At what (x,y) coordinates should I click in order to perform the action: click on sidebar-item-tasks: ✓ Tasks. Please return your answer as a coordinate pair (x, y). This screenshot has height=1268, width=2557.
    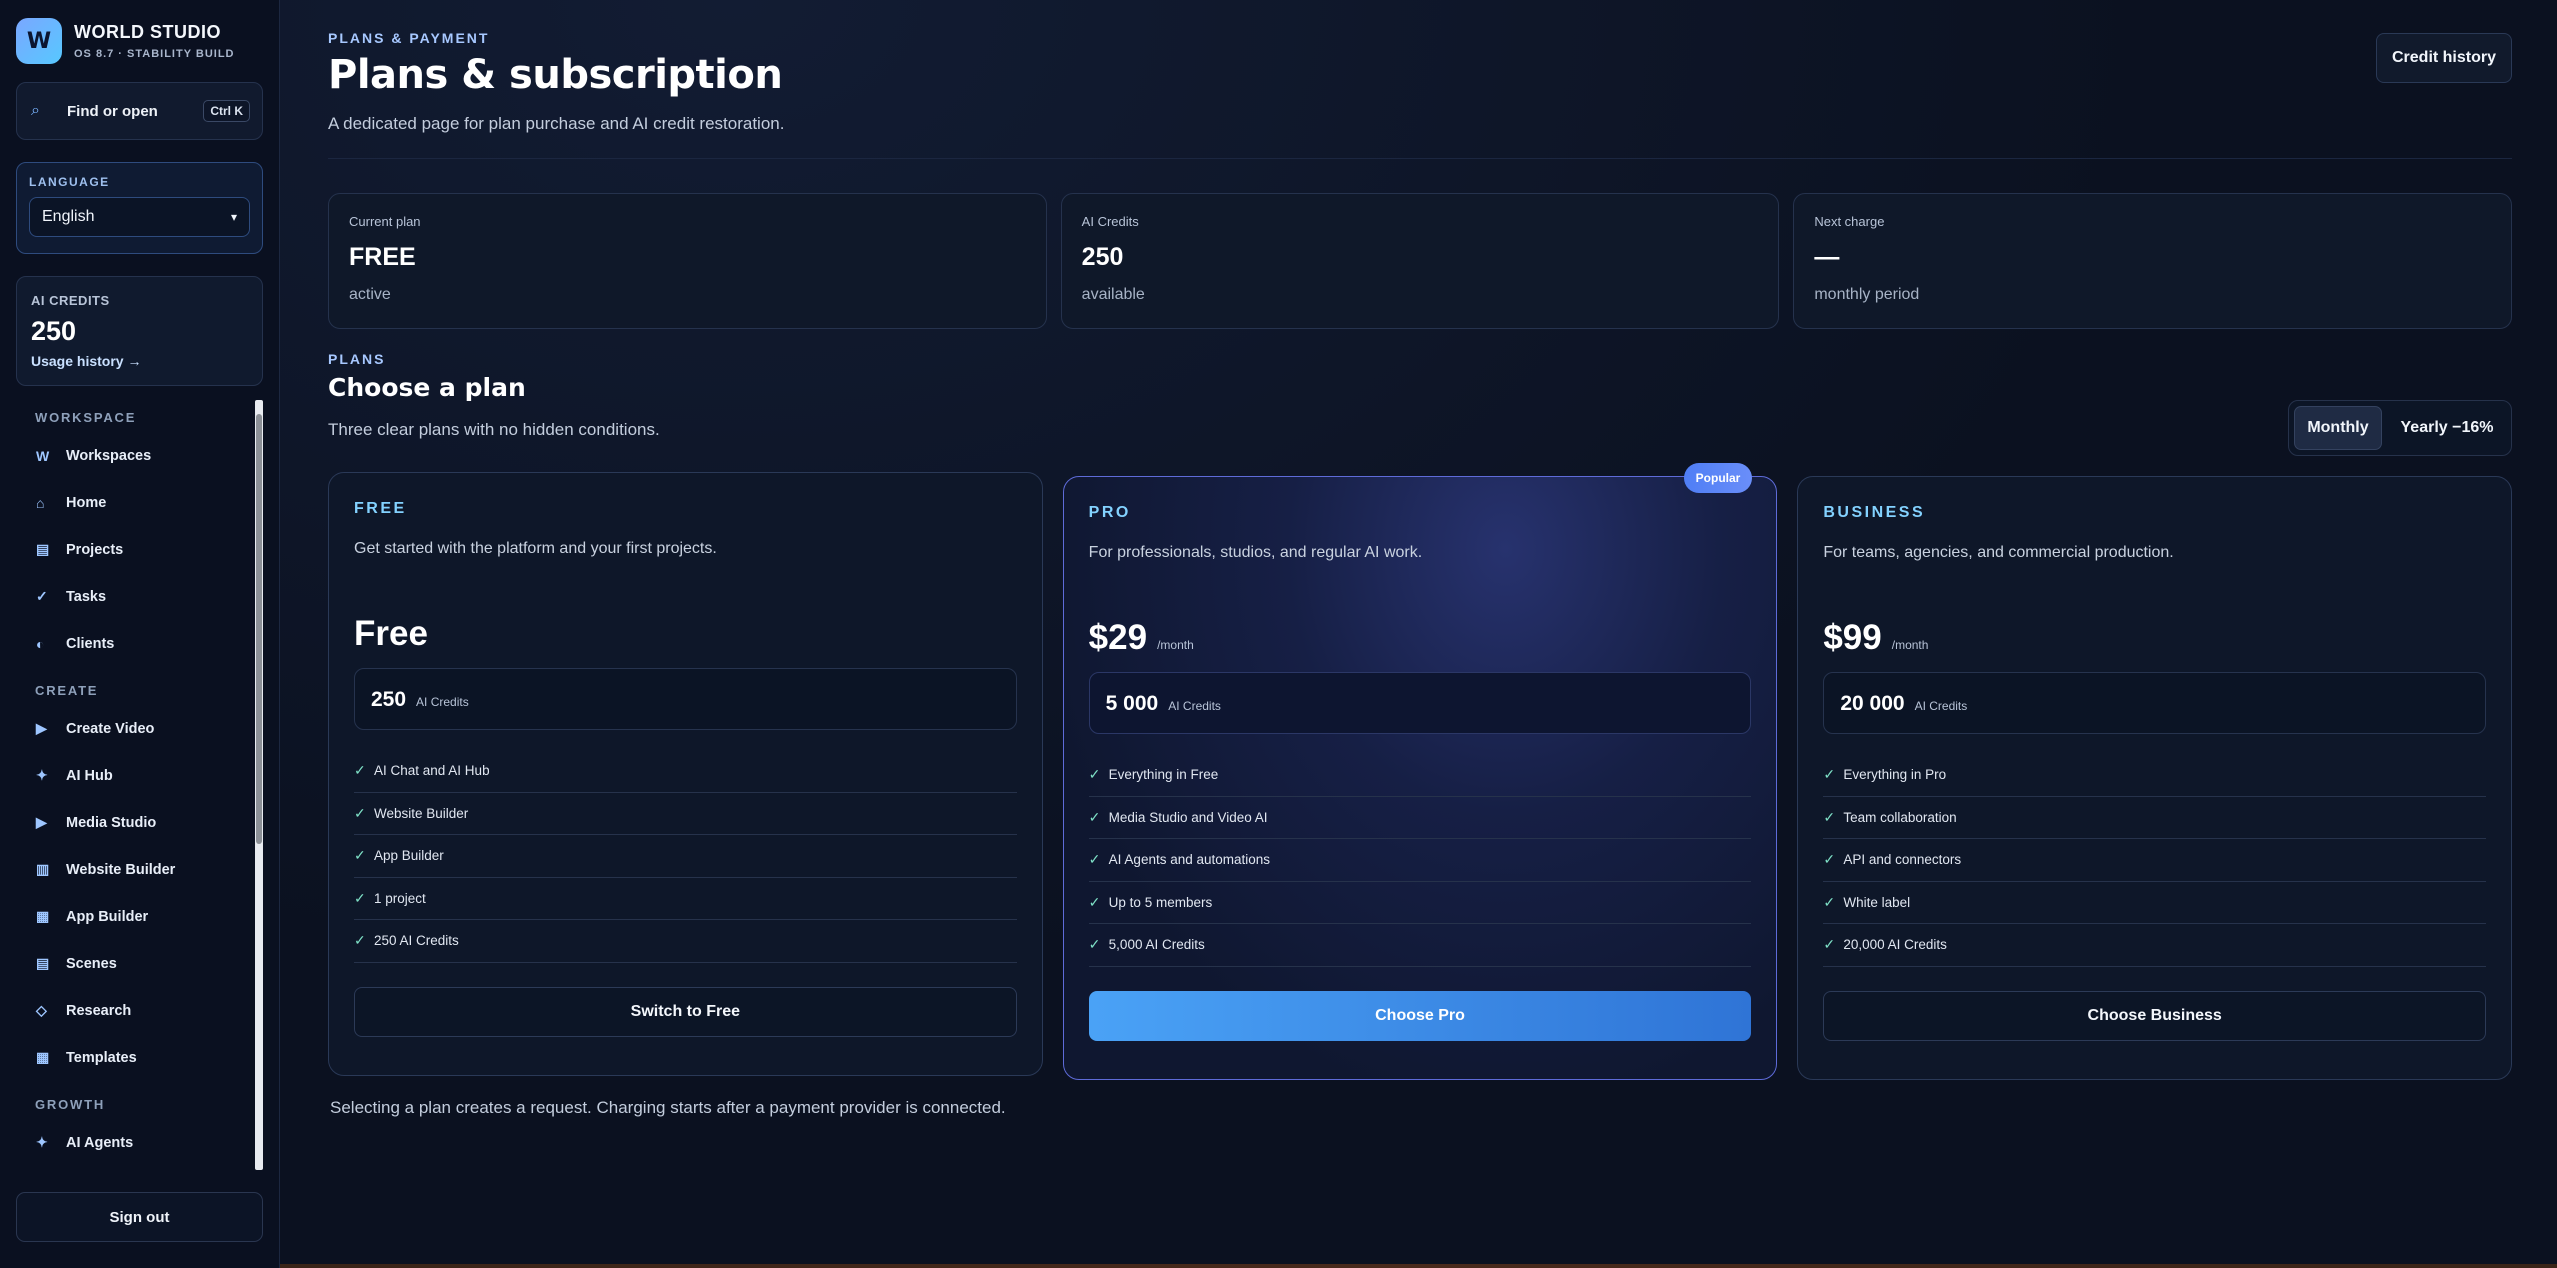
    Looking at the image, I should click on (139, 596).